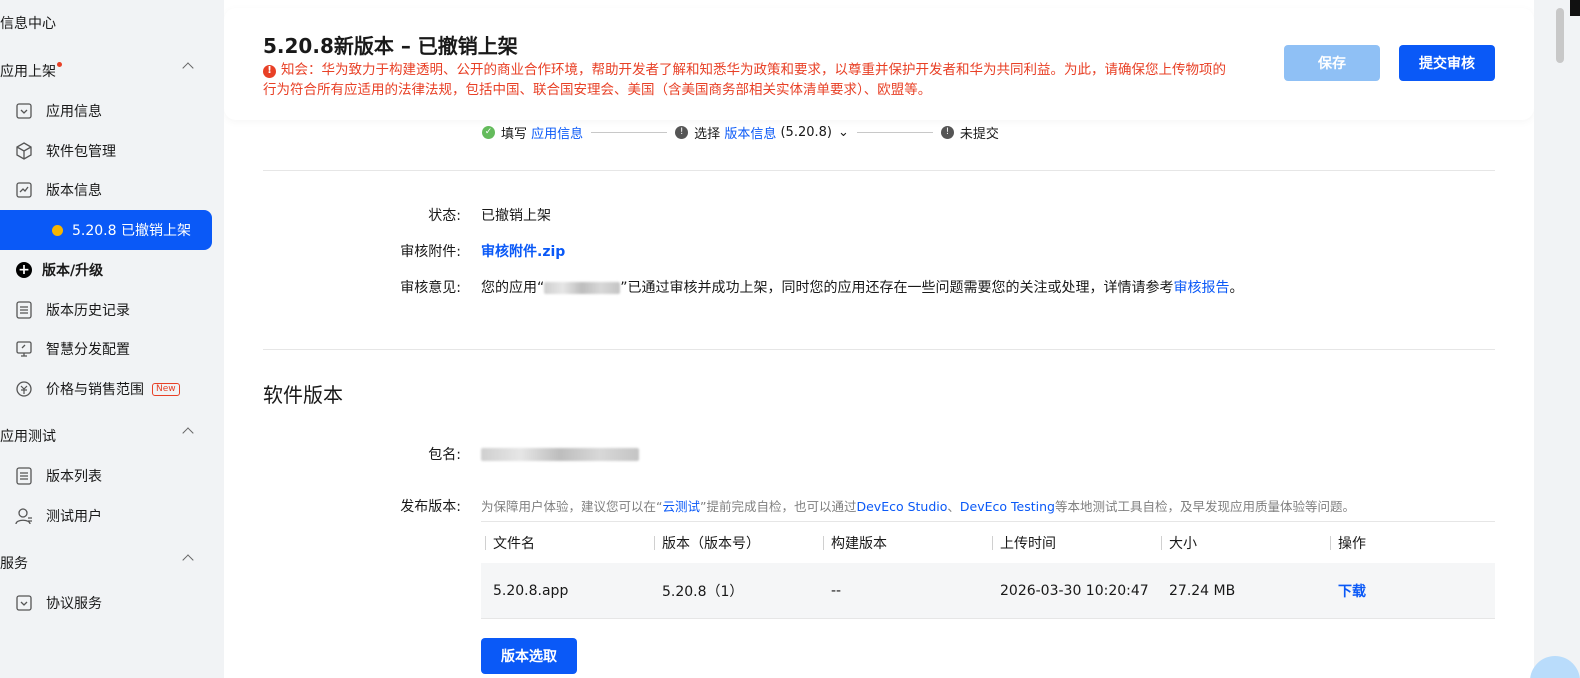 The width and height of the screenshot is (1580, 678). I want to click on opinion-text-part: 。, so click(1236, 288).